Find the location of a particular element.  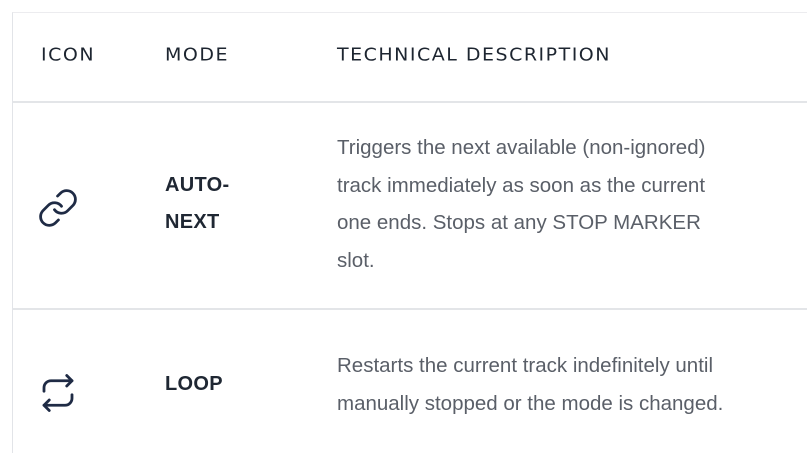

column-header-mode: MODE is located at coordinates (197, 55).